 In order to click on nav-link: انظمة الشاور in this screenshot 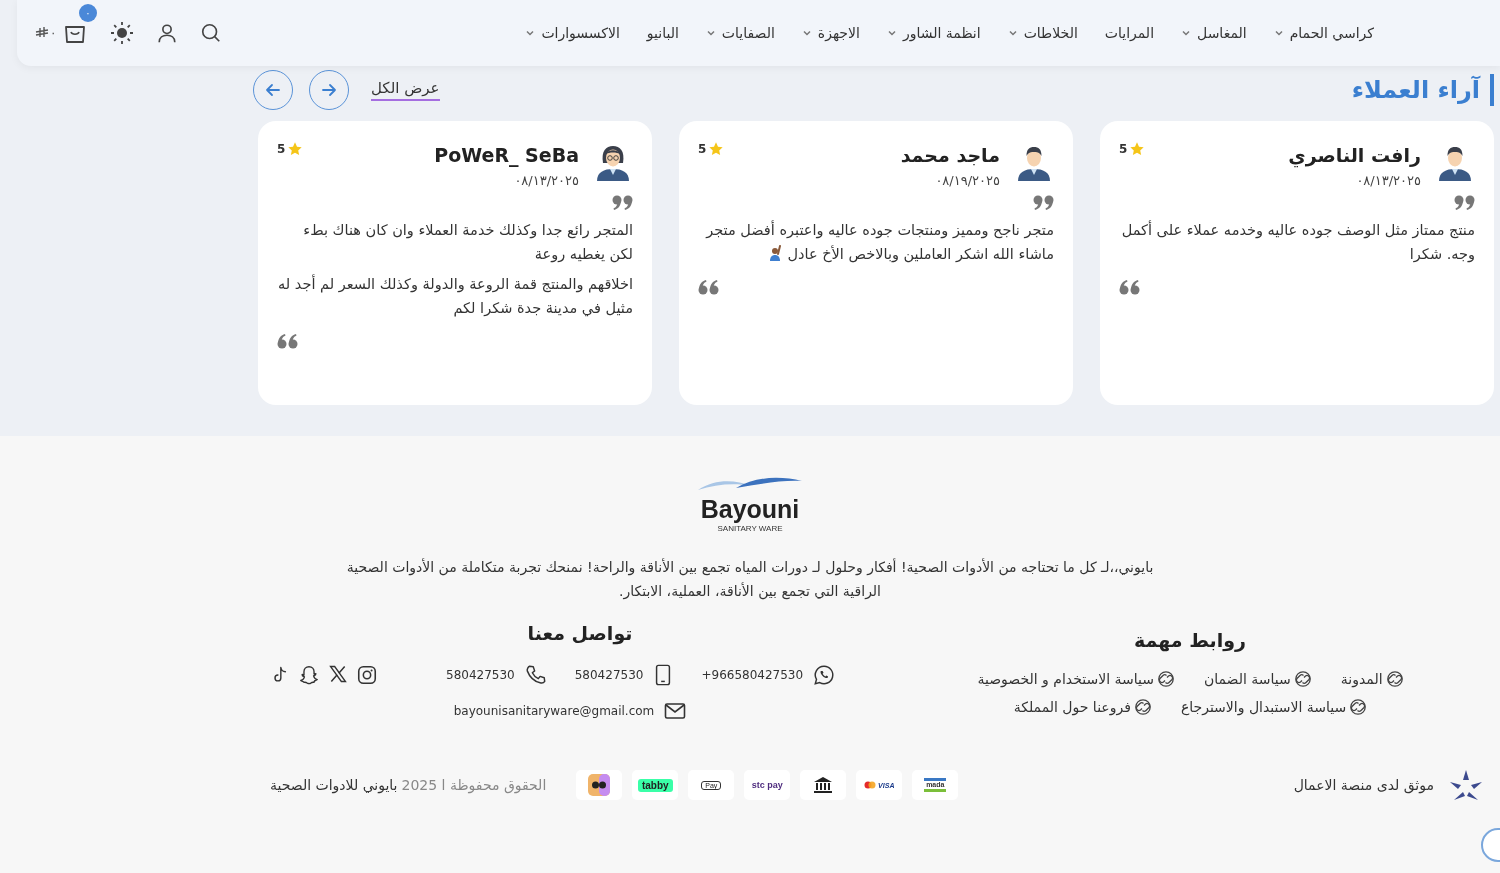, I will do `click(933, 33)`.